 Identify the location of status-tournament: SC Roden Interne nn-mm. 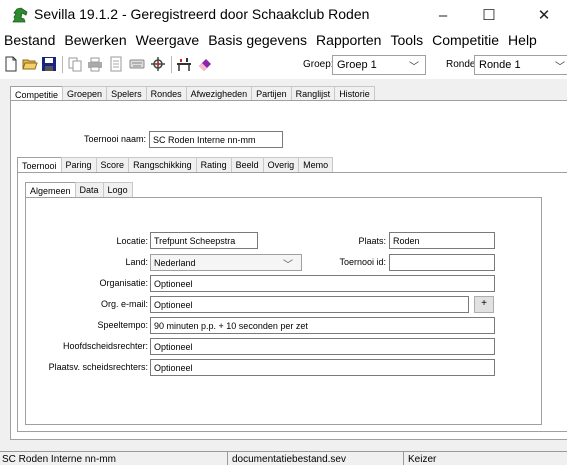
(59, 459).